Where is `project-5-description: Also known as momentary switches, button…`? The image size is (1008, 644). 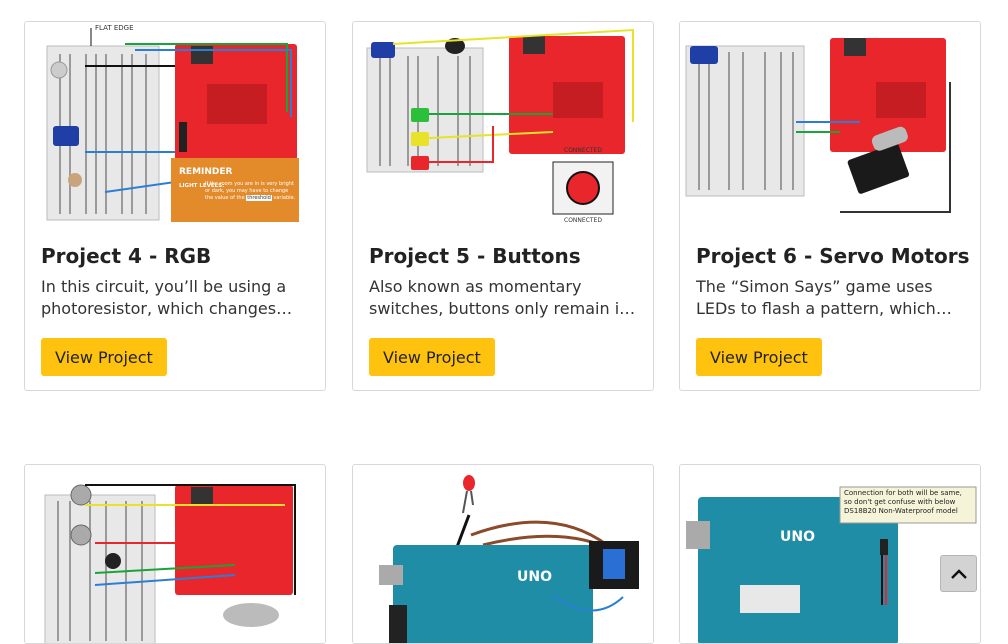
project-5-description: Also known as momentary switches, button… is located at coordinates (499, 297).